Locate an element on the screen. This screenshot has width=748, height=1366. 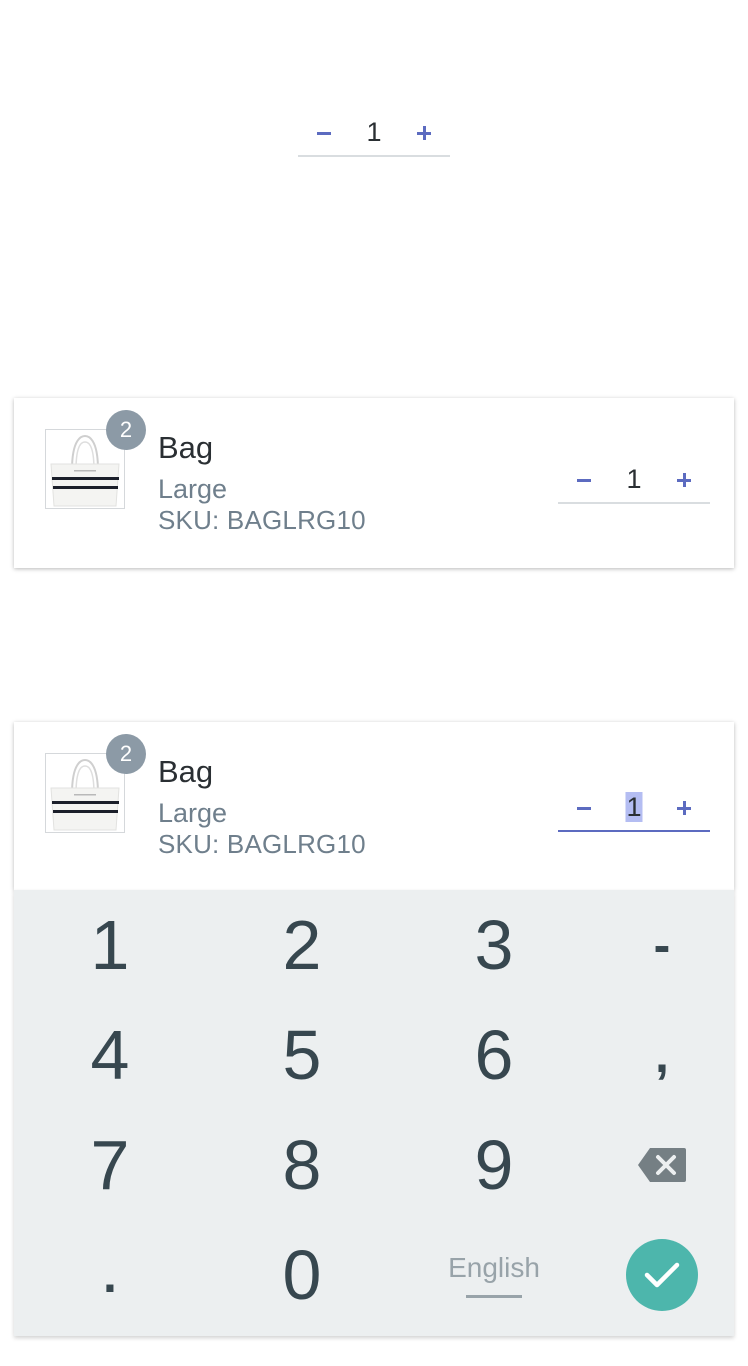
key-8: 8 is located at coordinates (302, 1165).